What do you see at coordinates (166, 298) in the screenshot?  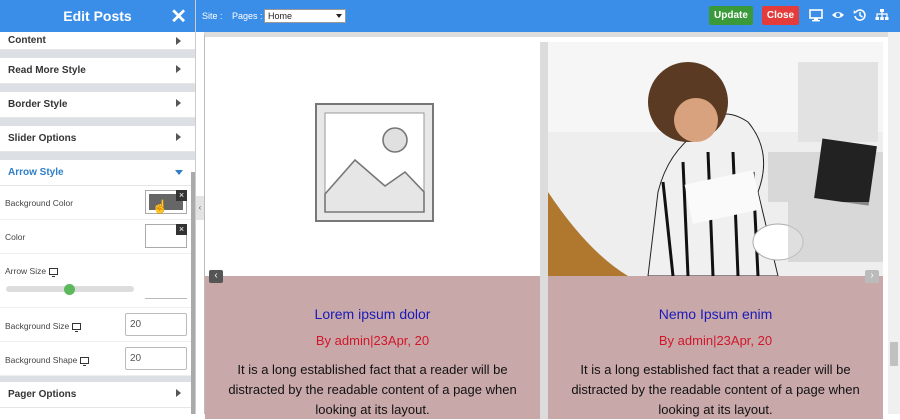 I see `slider-value-line` at bounding box center [166, 298].